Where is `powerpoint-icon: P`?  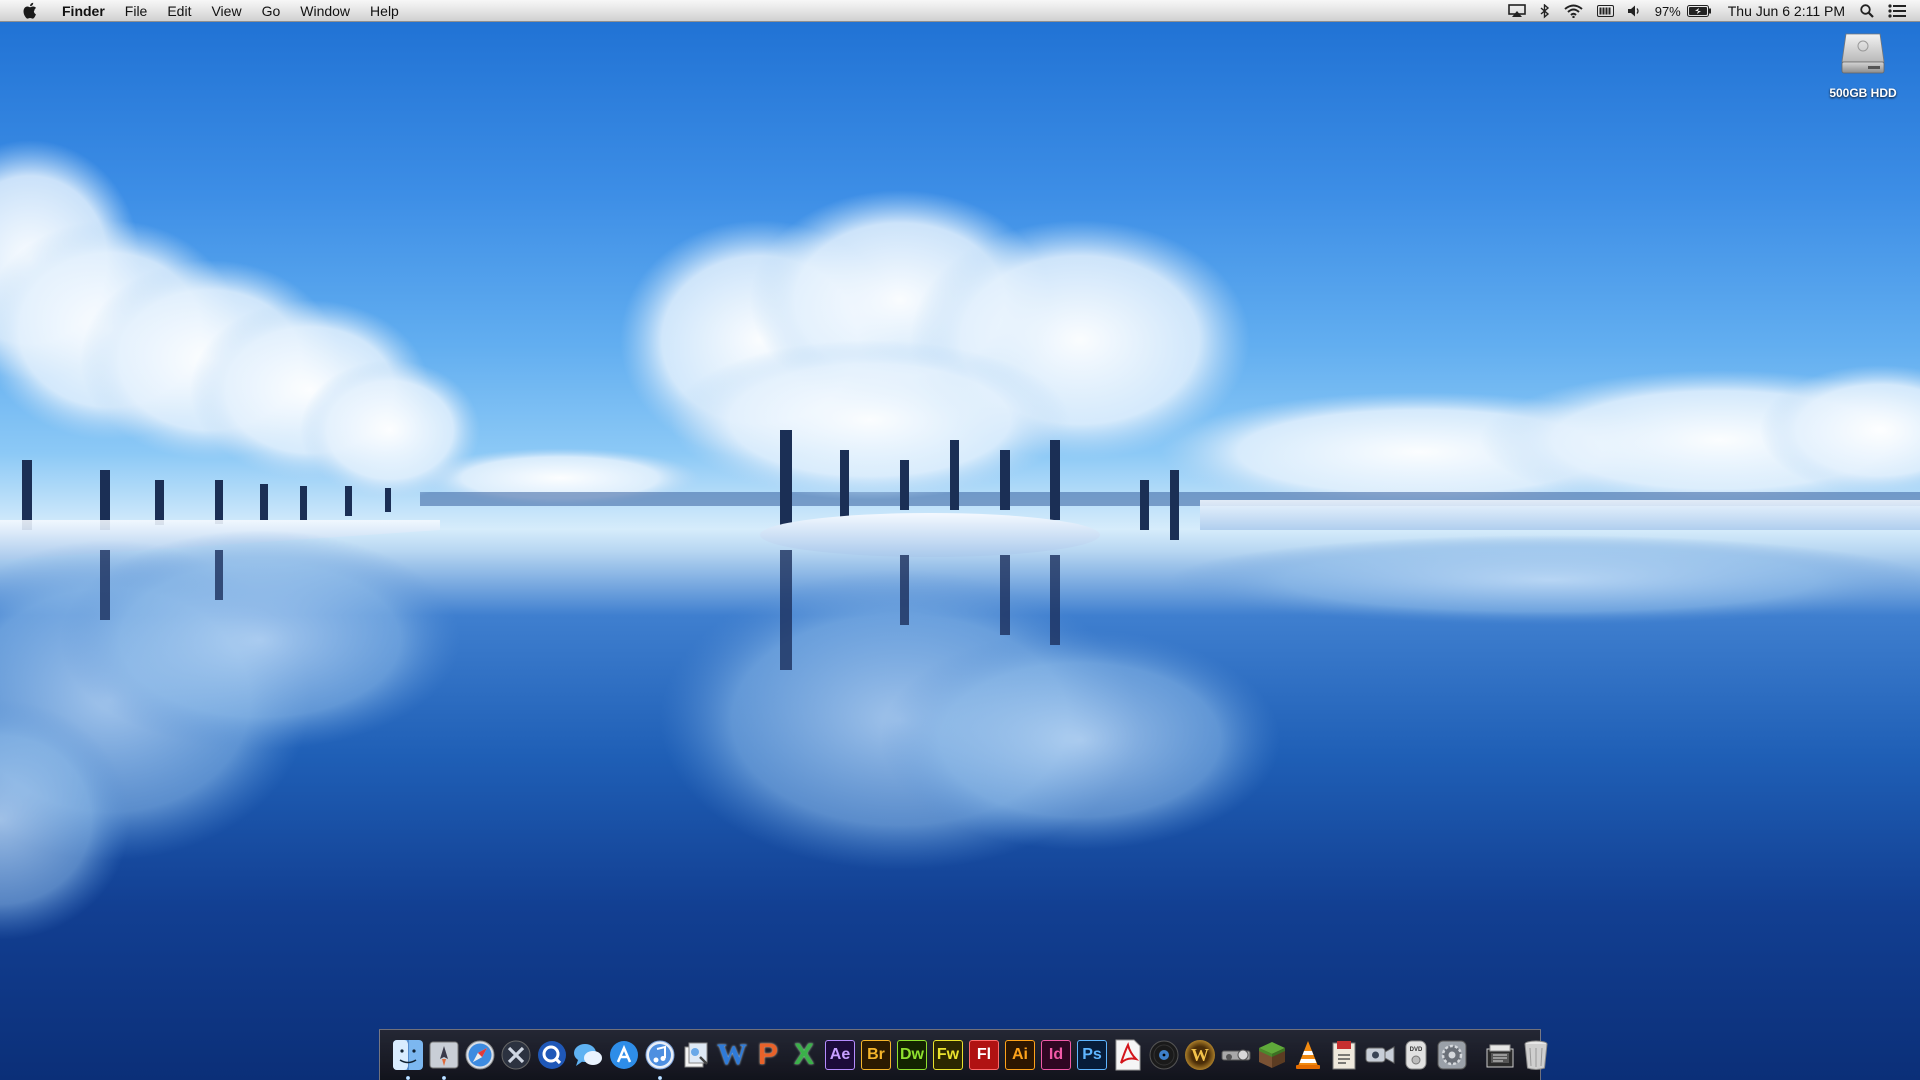
powerpoint-icon: P is located at coordinates (767, 1054).